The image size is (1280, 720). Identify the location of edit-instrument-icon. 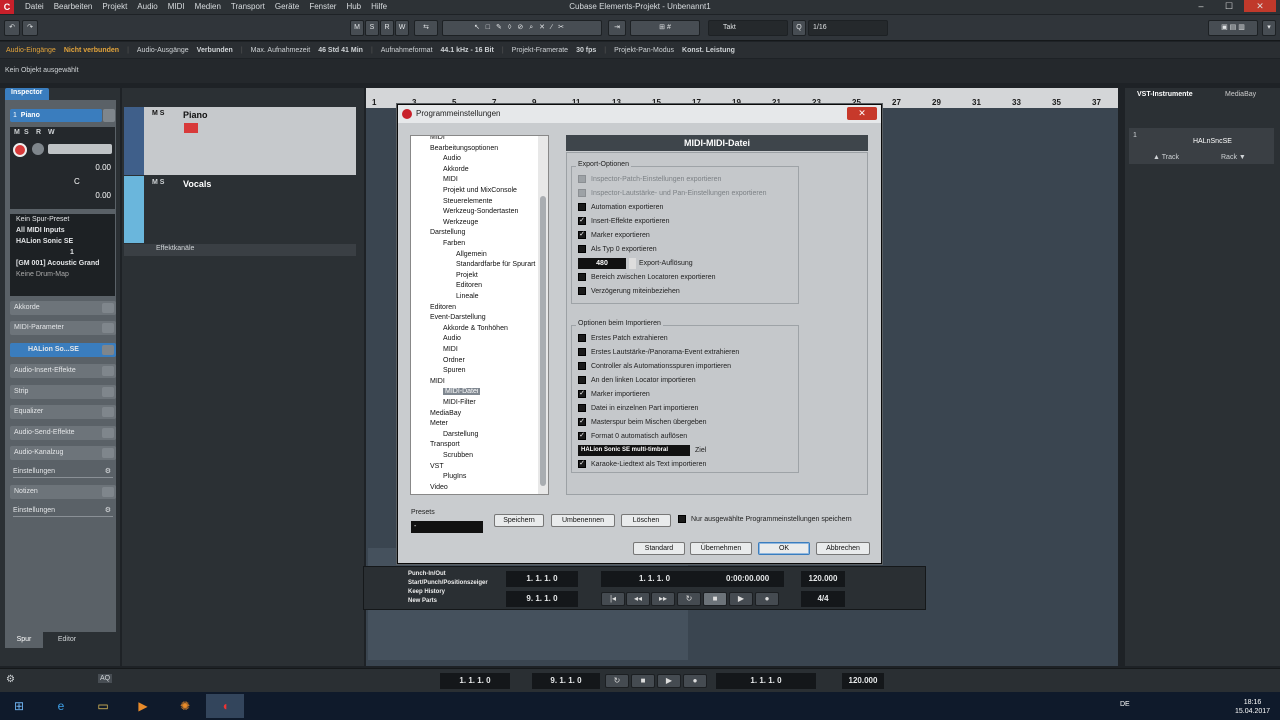
(109, 115).